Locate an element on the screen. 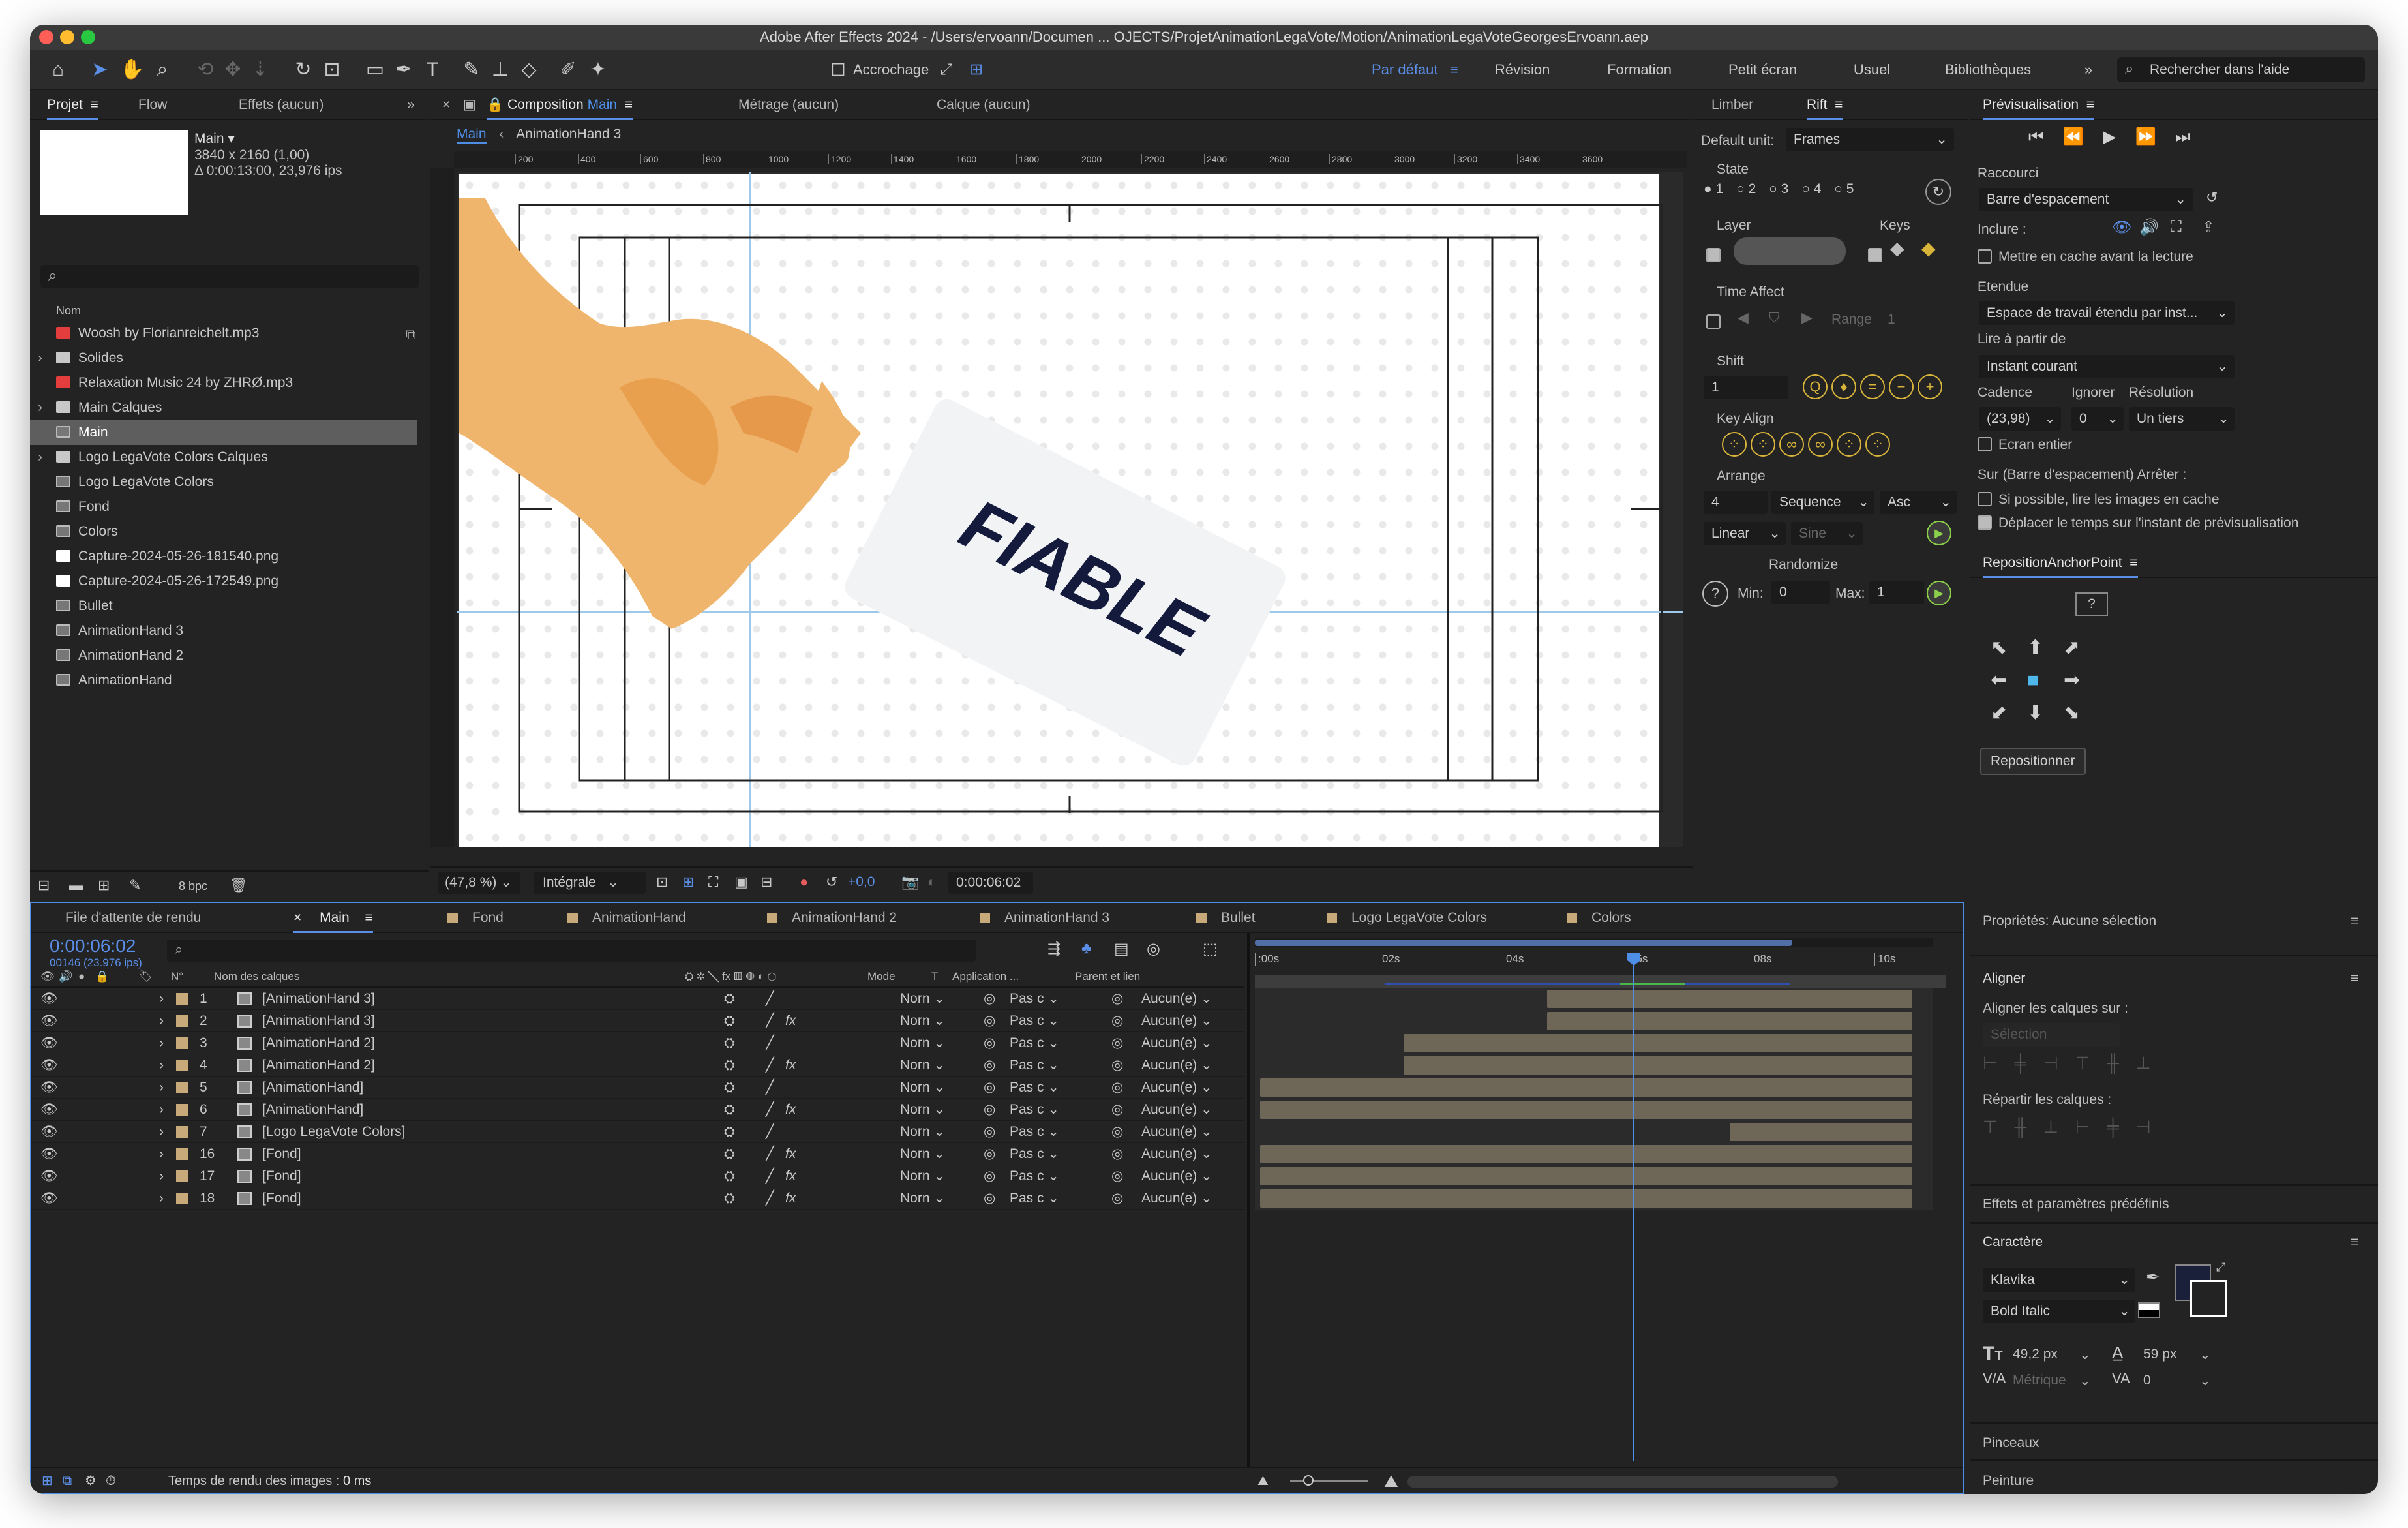 This screenshot has width=2408, height=1528. min-input: 0 is located at coordinates (1800, 592).